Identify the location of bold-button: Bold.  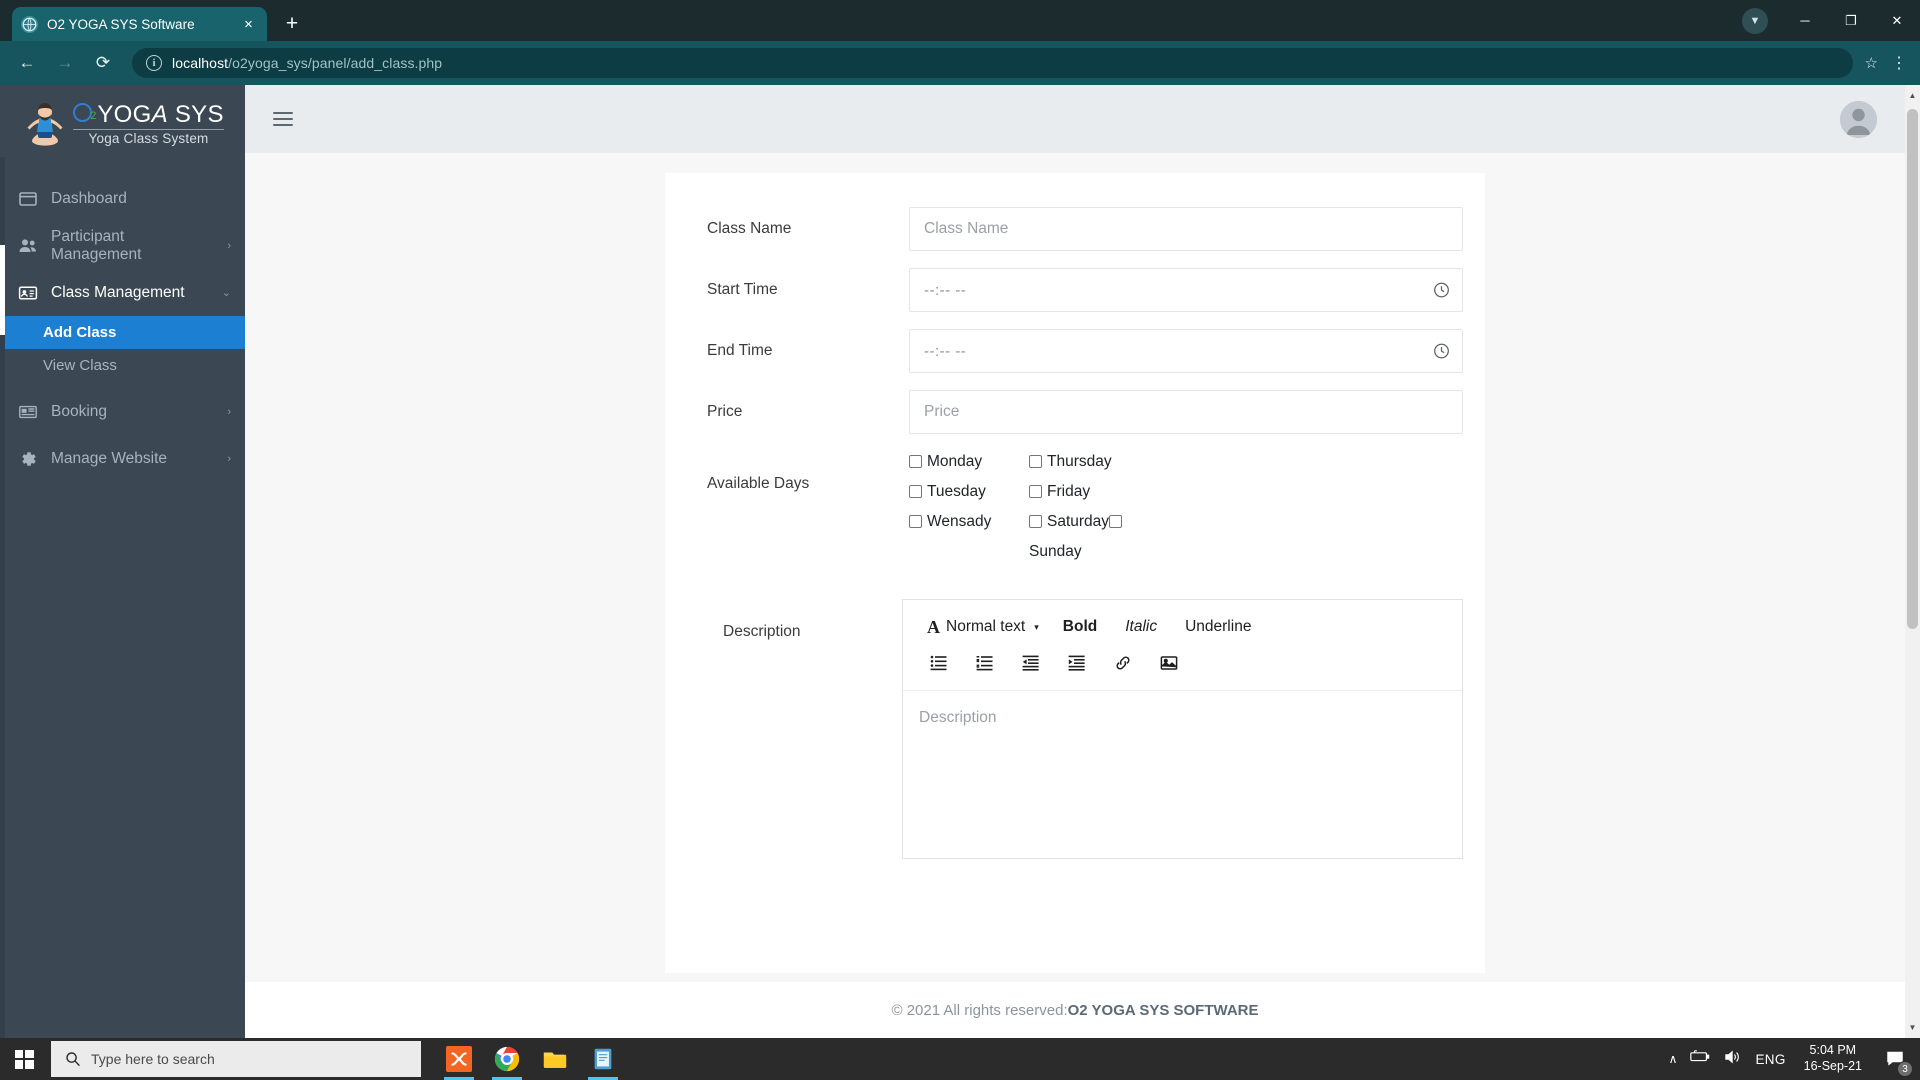
(1080, 627).